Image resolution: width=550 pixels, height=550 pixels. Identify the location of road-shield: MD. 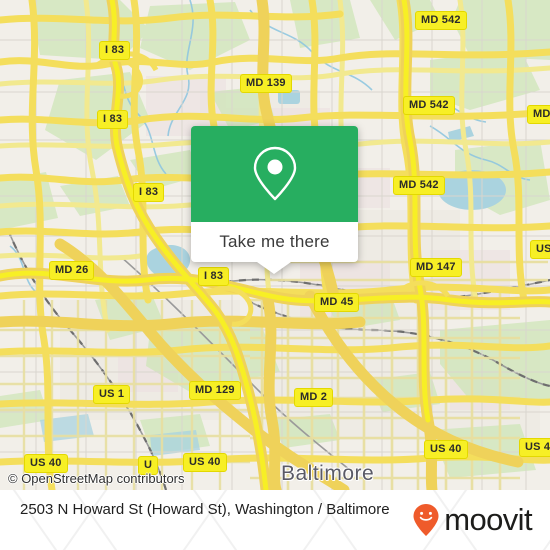
(538, 114).